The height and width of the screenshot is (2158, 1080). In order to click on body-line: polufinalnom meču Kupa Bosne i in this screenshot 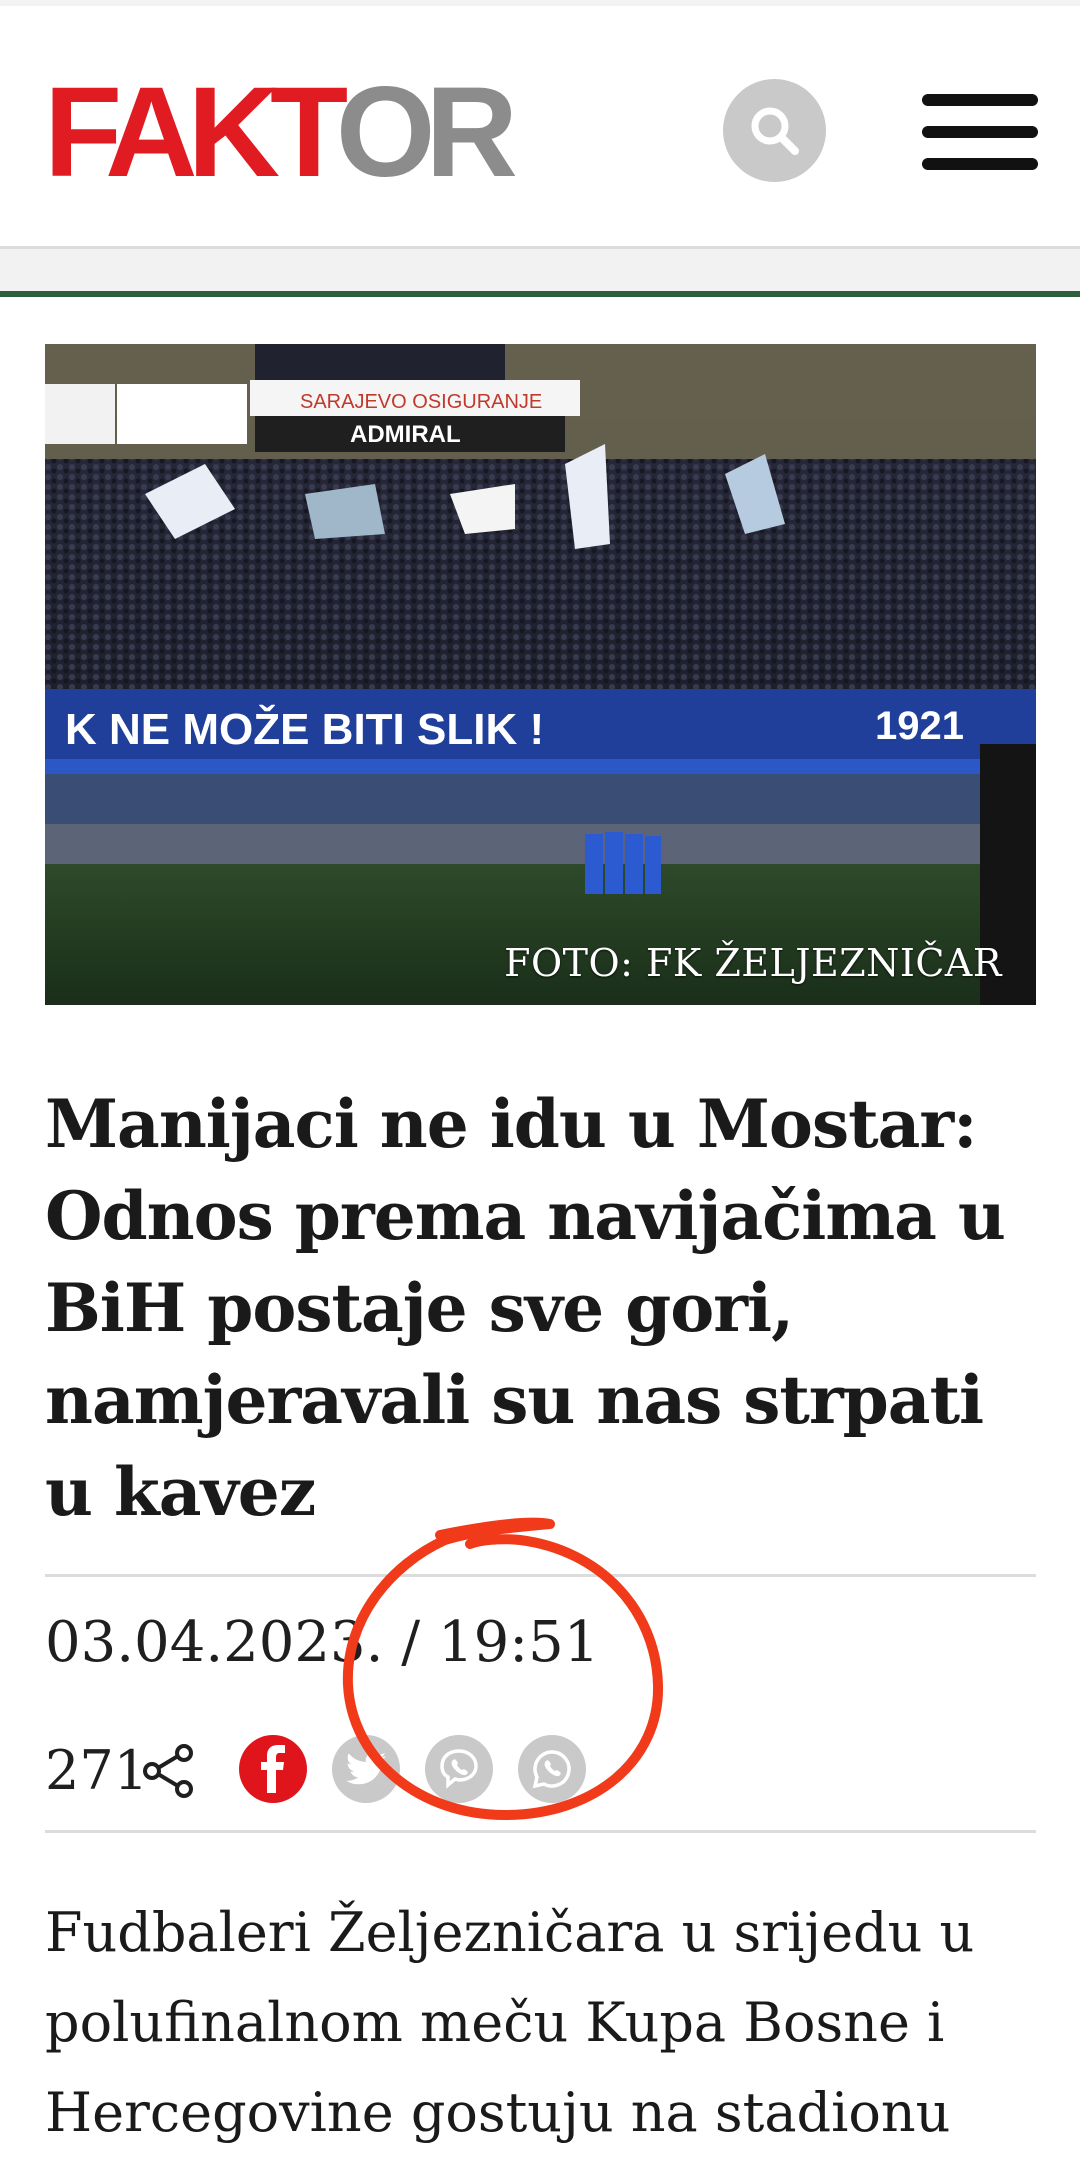, I will do `click(495, 2022)`.